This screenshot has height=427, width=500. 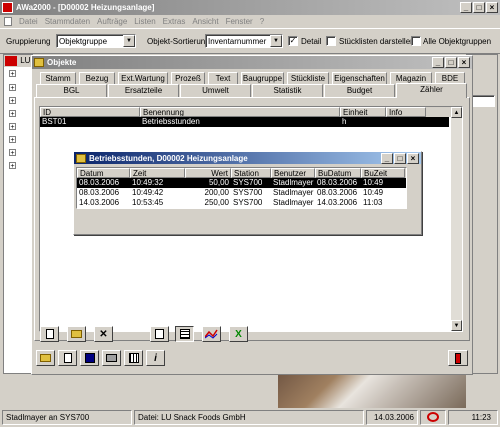 What do you see at coordinates (431, 90) in the screenshot?
I see `tab: Zähler` at bounding box center [431, 90].